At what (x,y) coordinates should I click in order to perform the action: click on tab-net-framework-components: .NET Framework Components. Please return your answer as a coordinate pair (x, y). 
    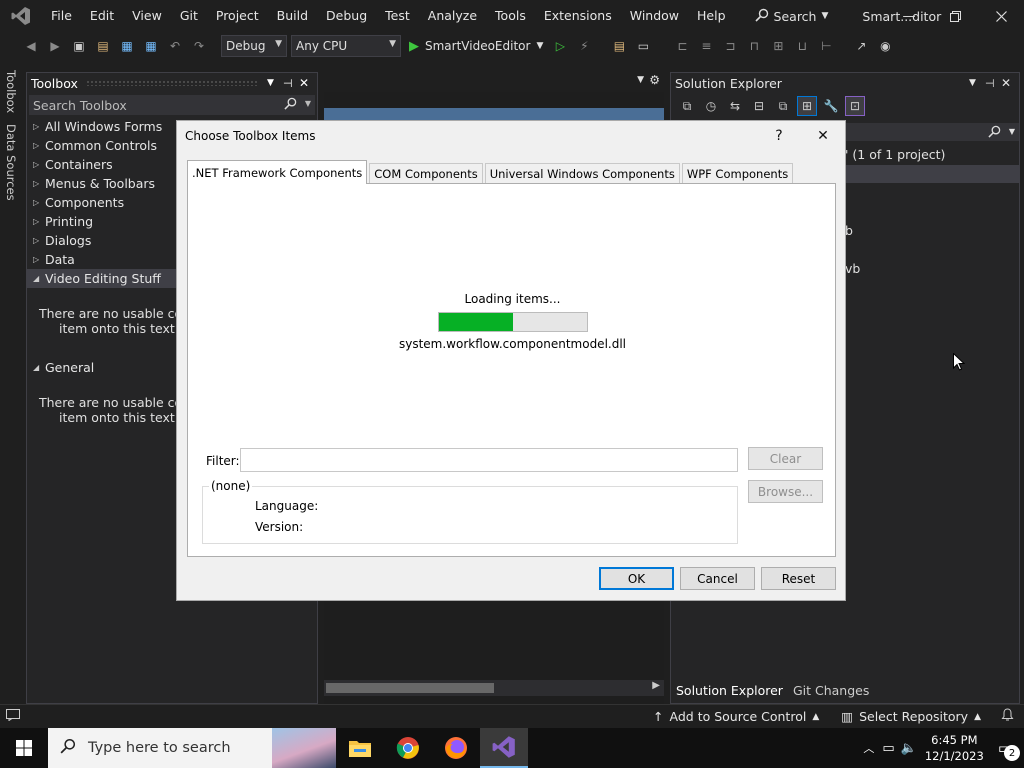
    Looking at the image, I should click on (277, 172).